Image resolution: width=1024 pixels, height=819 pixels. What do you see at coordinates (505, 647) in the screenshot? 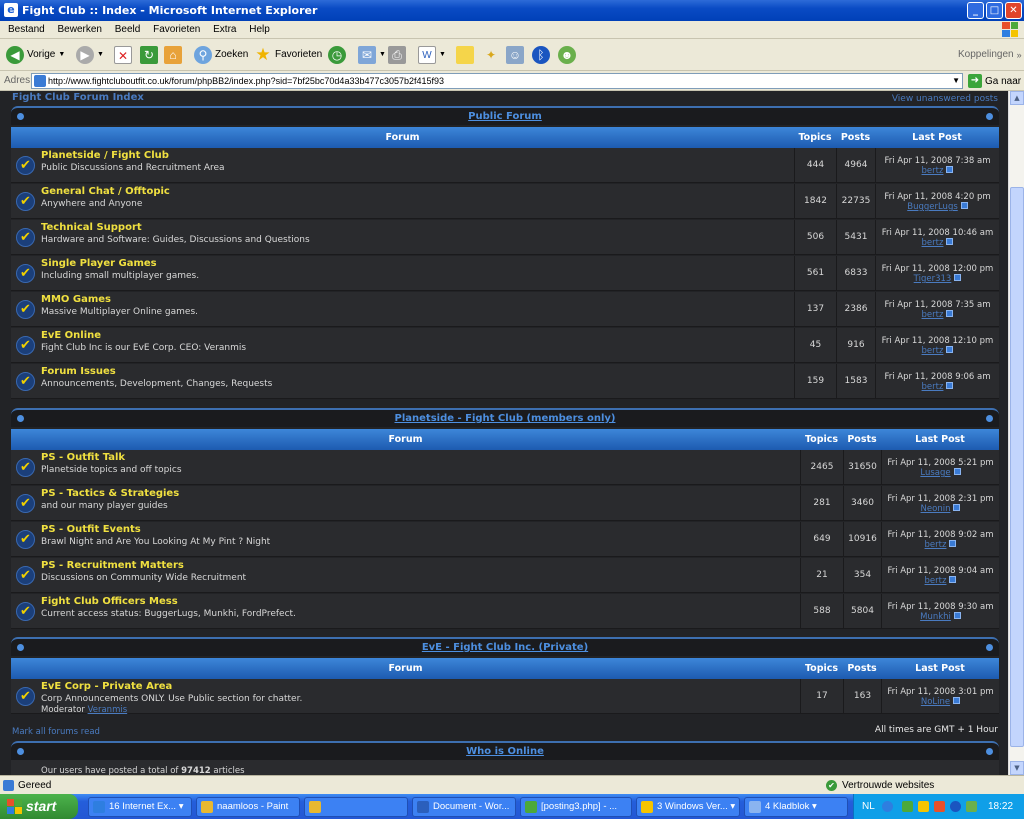
I see `category-link: EvE - Fight Club Inc. (Private)` at bounding box center [505, 647].